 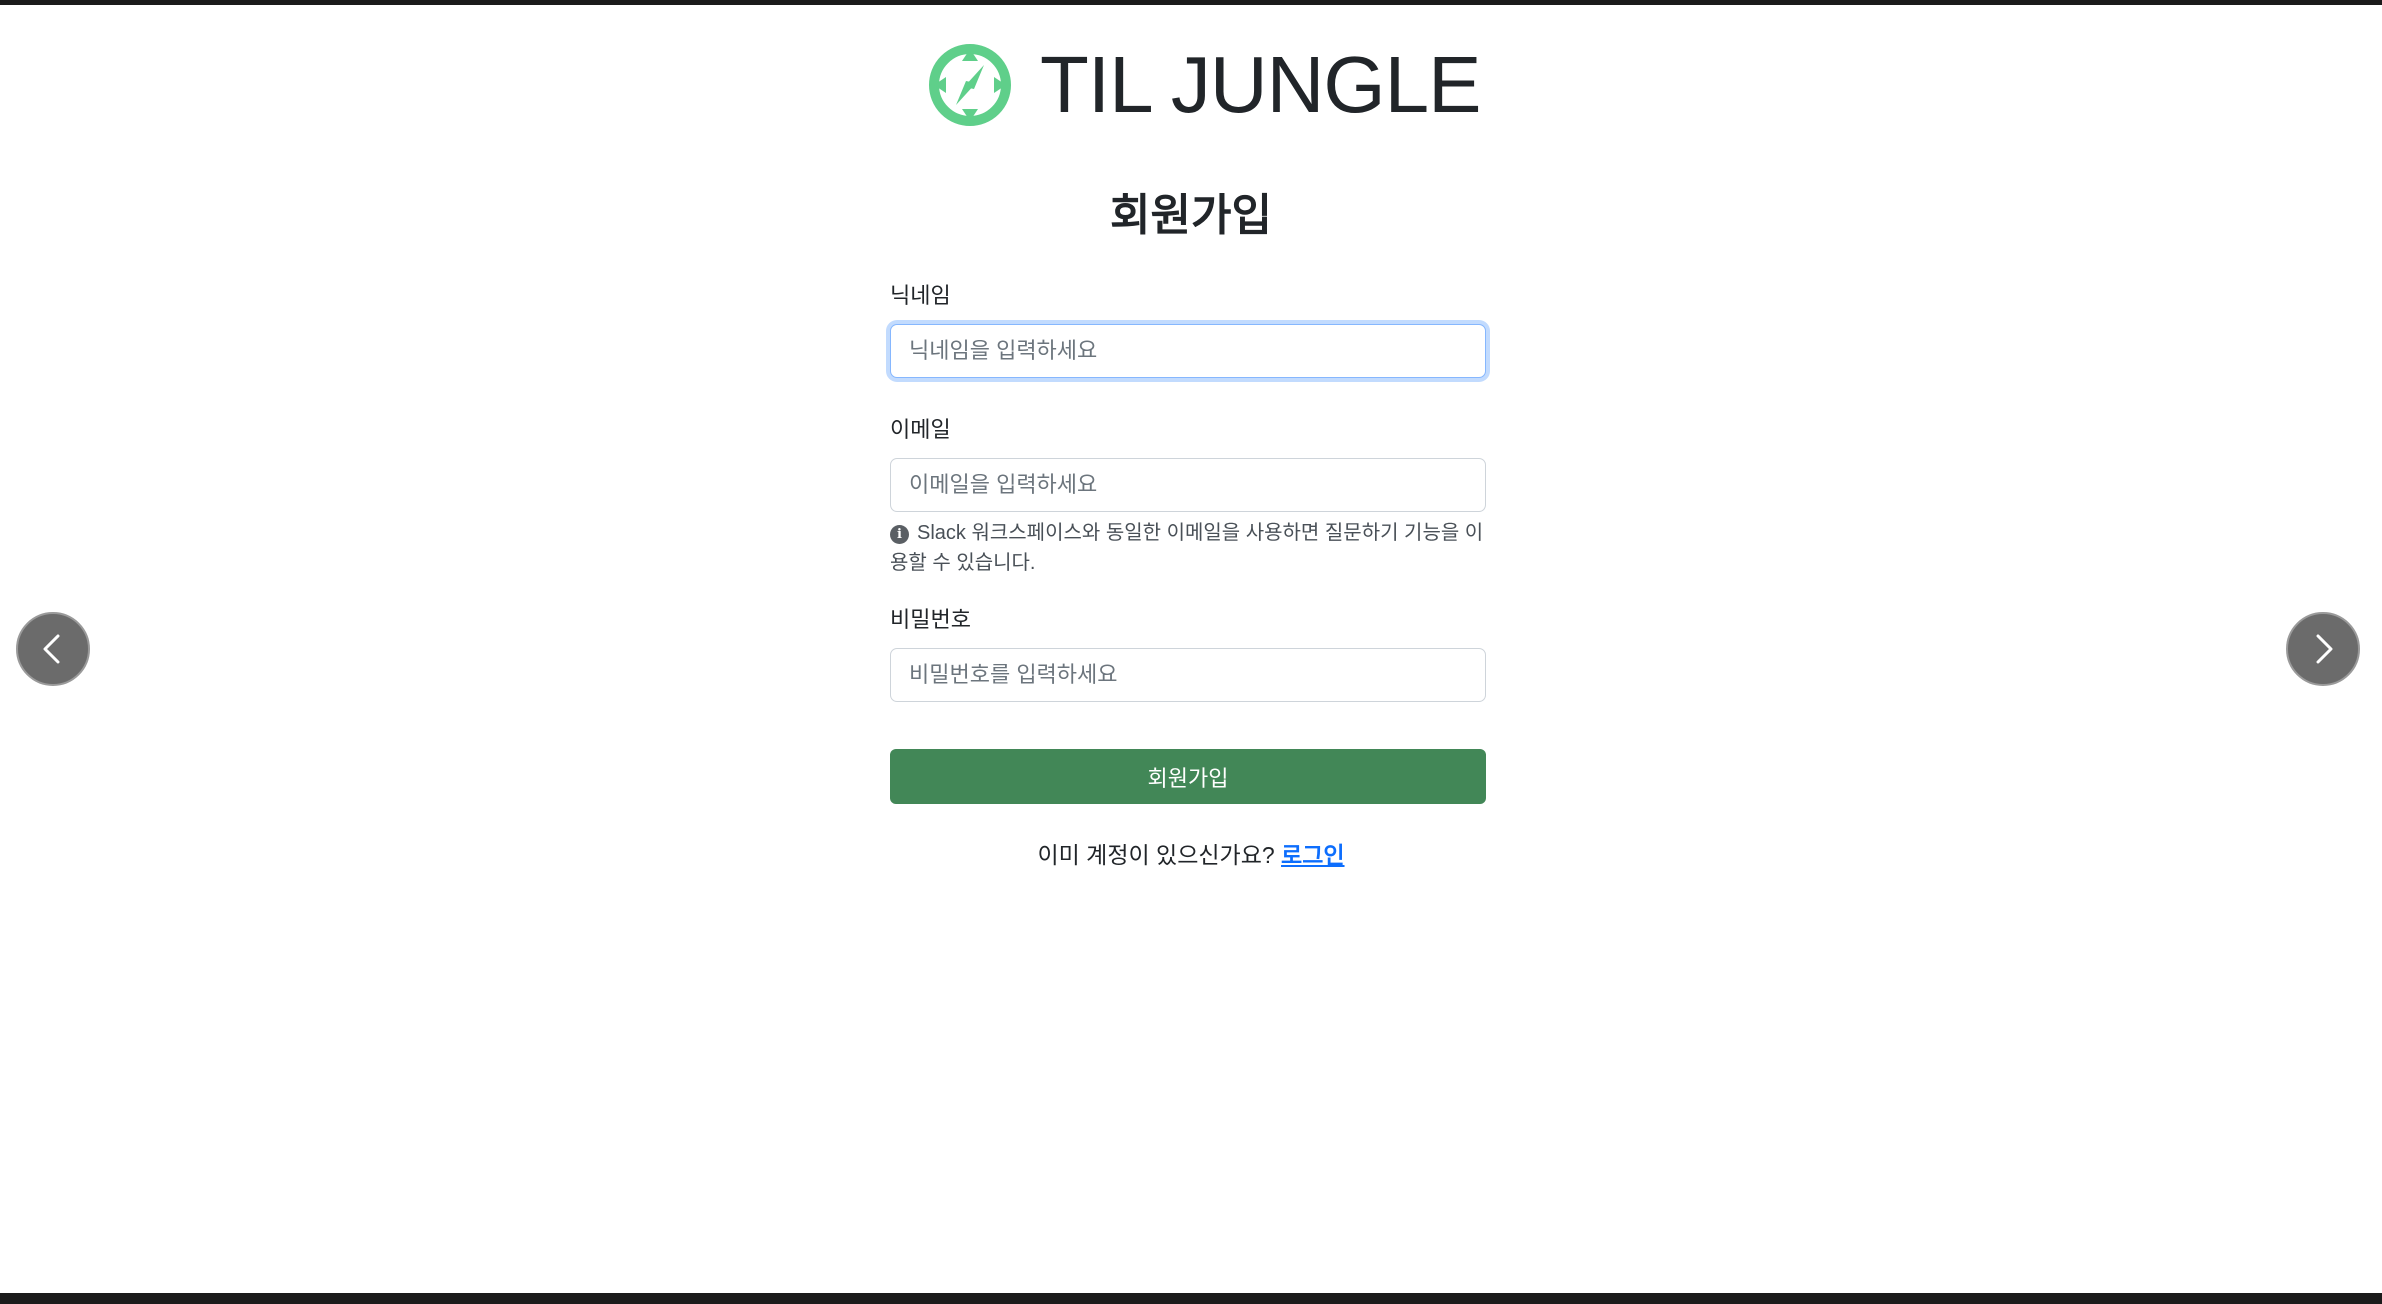 I want to click on signup-button: 회원가입, so click(x=1188, y=776).